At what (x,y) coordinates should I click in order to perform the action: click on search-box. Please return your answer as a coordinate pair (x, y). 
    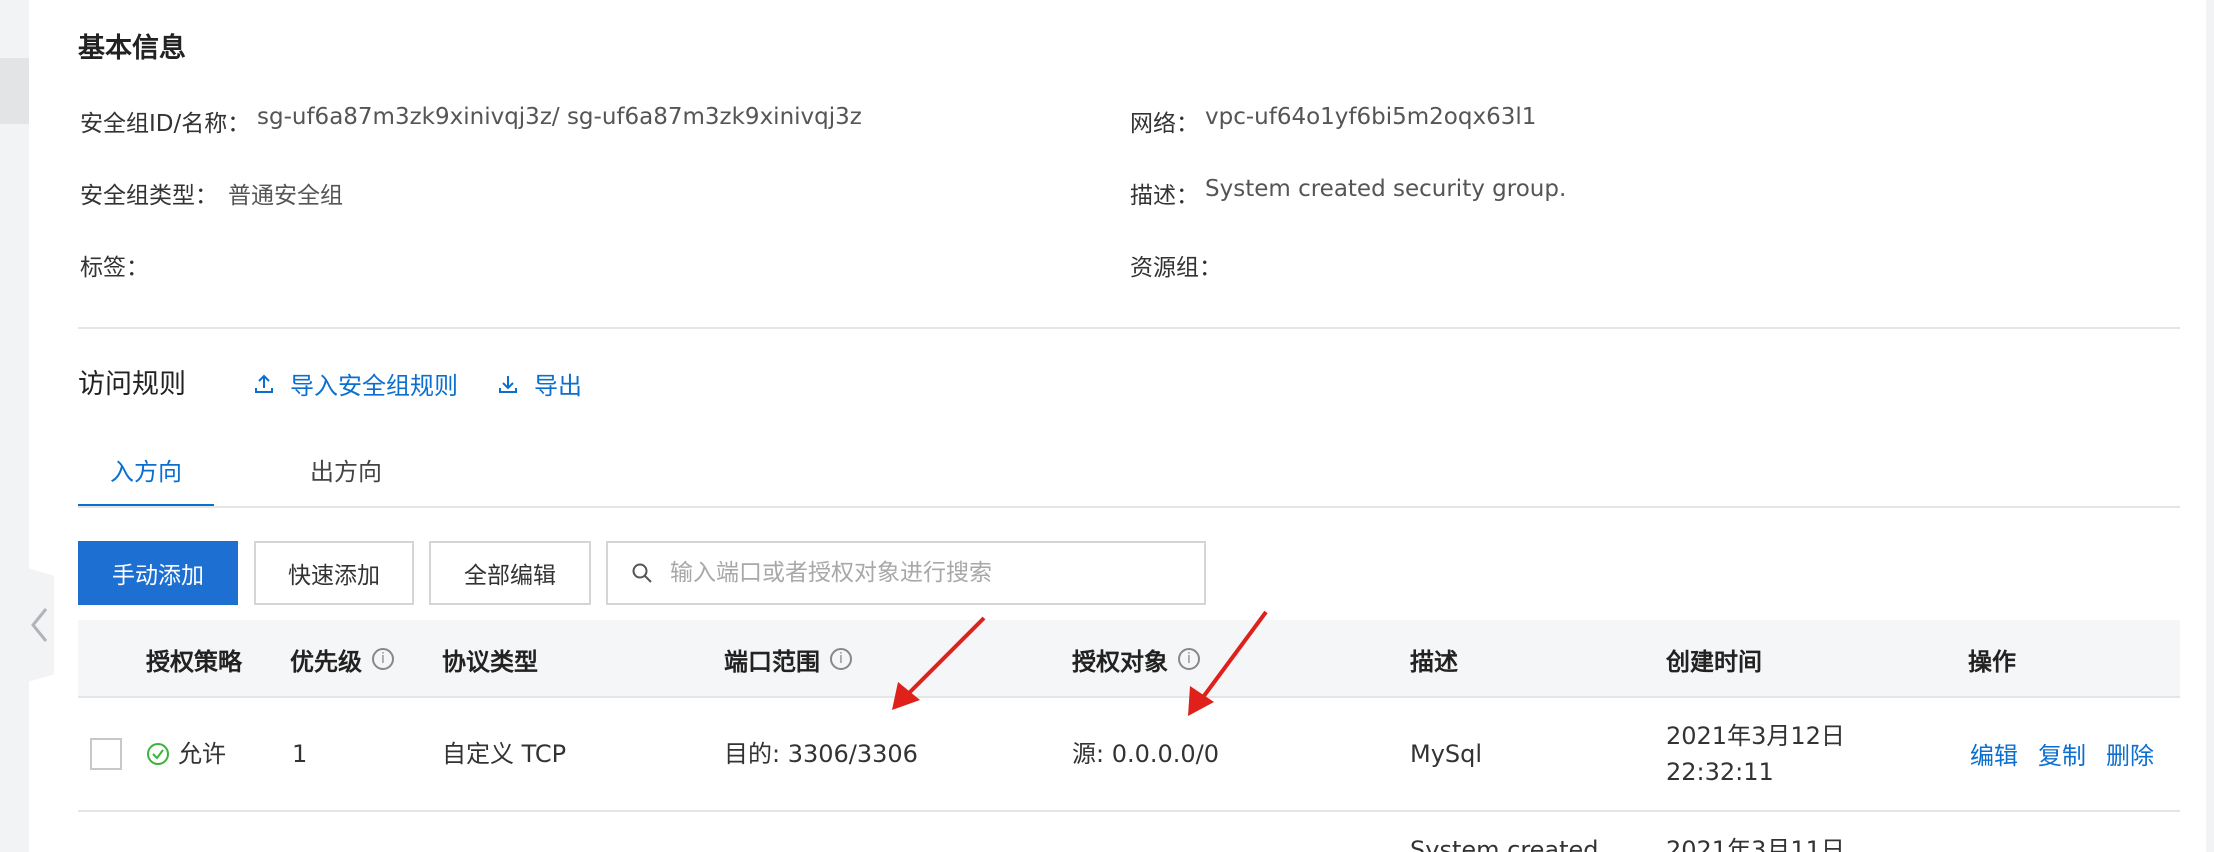
    Looking at the image, I should click on (906, 573).